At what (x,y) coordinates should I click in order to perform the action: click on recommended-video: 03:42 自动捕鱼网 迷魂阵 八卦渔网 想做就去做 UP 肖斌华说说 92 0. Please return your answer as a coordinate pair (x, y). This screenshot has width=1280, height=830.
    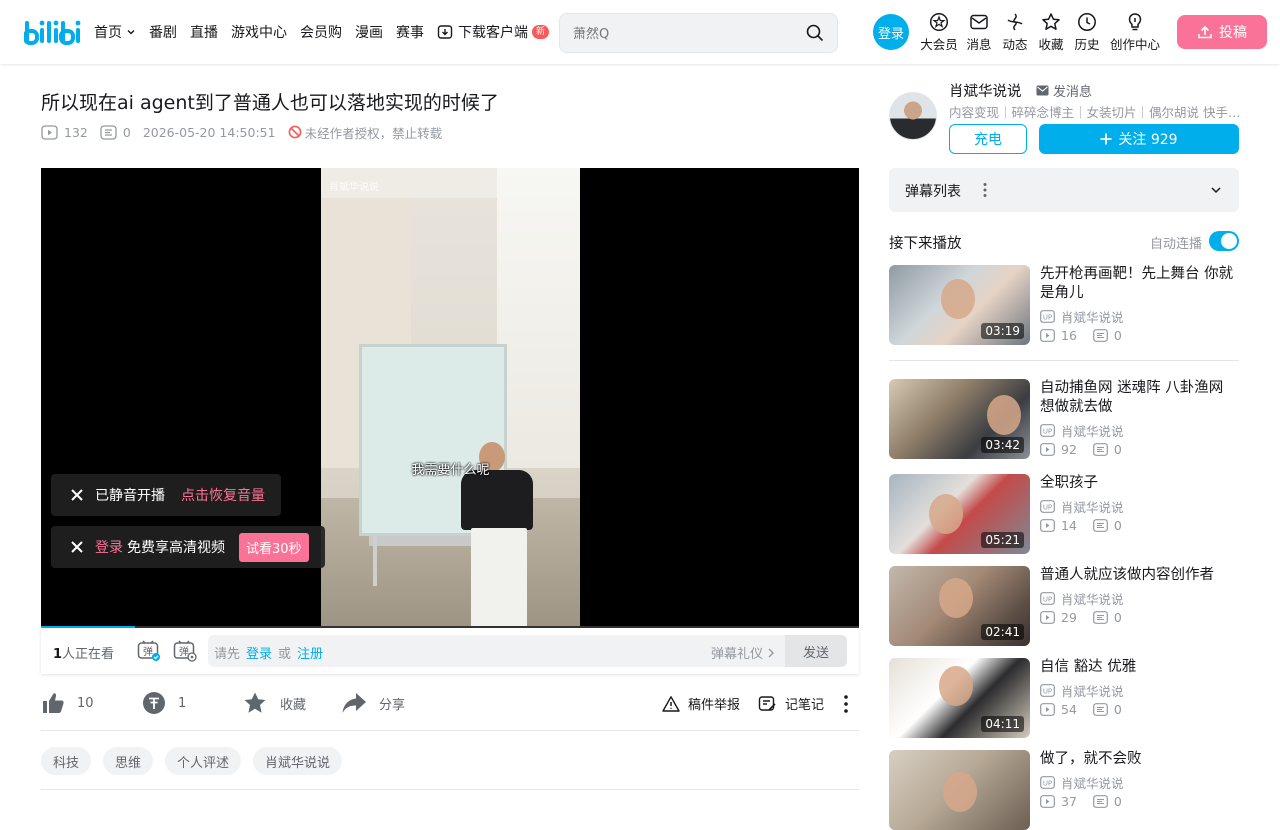
    Looking at the image, I should click on (1064, 419).